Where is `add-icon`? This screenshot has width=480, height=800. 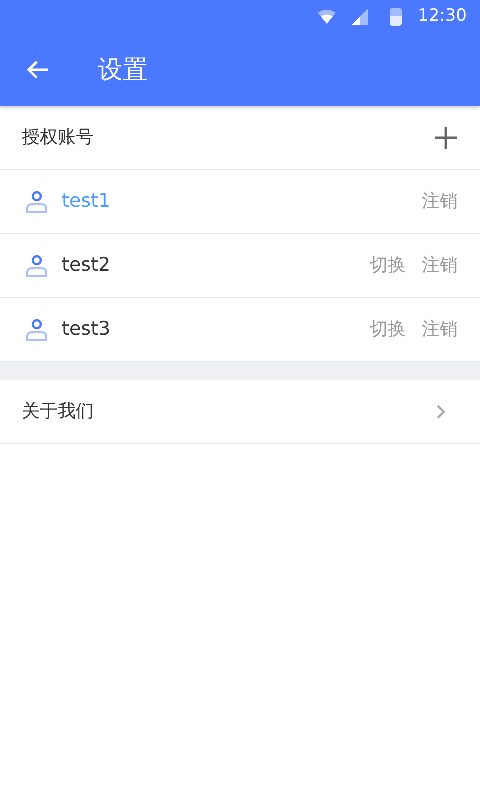
add-icon is located at coordinates (446, 138).